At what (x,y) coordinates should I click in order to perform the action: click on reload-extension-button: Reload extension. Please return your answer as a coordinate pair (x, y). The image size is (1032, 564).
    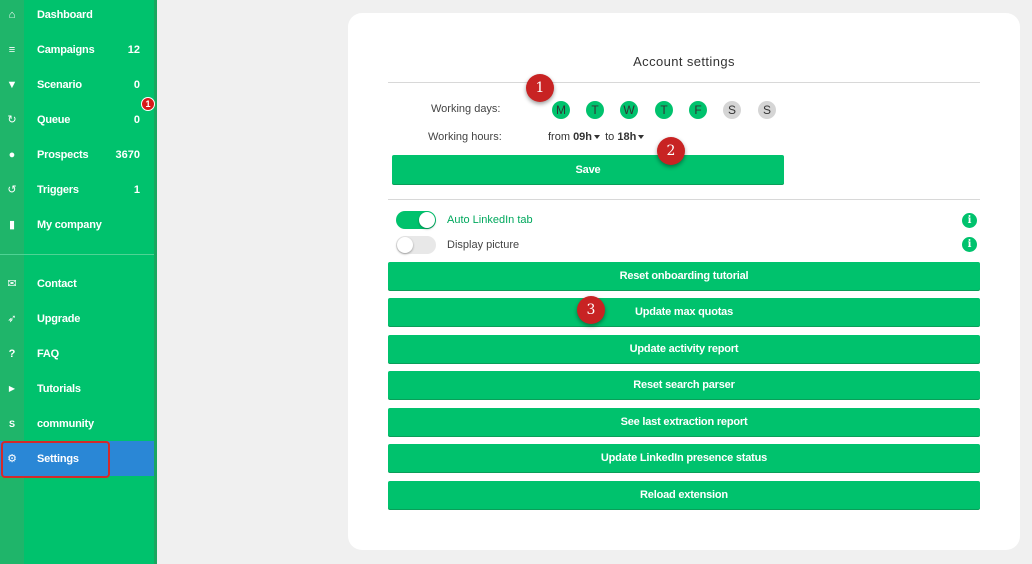
    Looking at the image, I should click on (684, 495).